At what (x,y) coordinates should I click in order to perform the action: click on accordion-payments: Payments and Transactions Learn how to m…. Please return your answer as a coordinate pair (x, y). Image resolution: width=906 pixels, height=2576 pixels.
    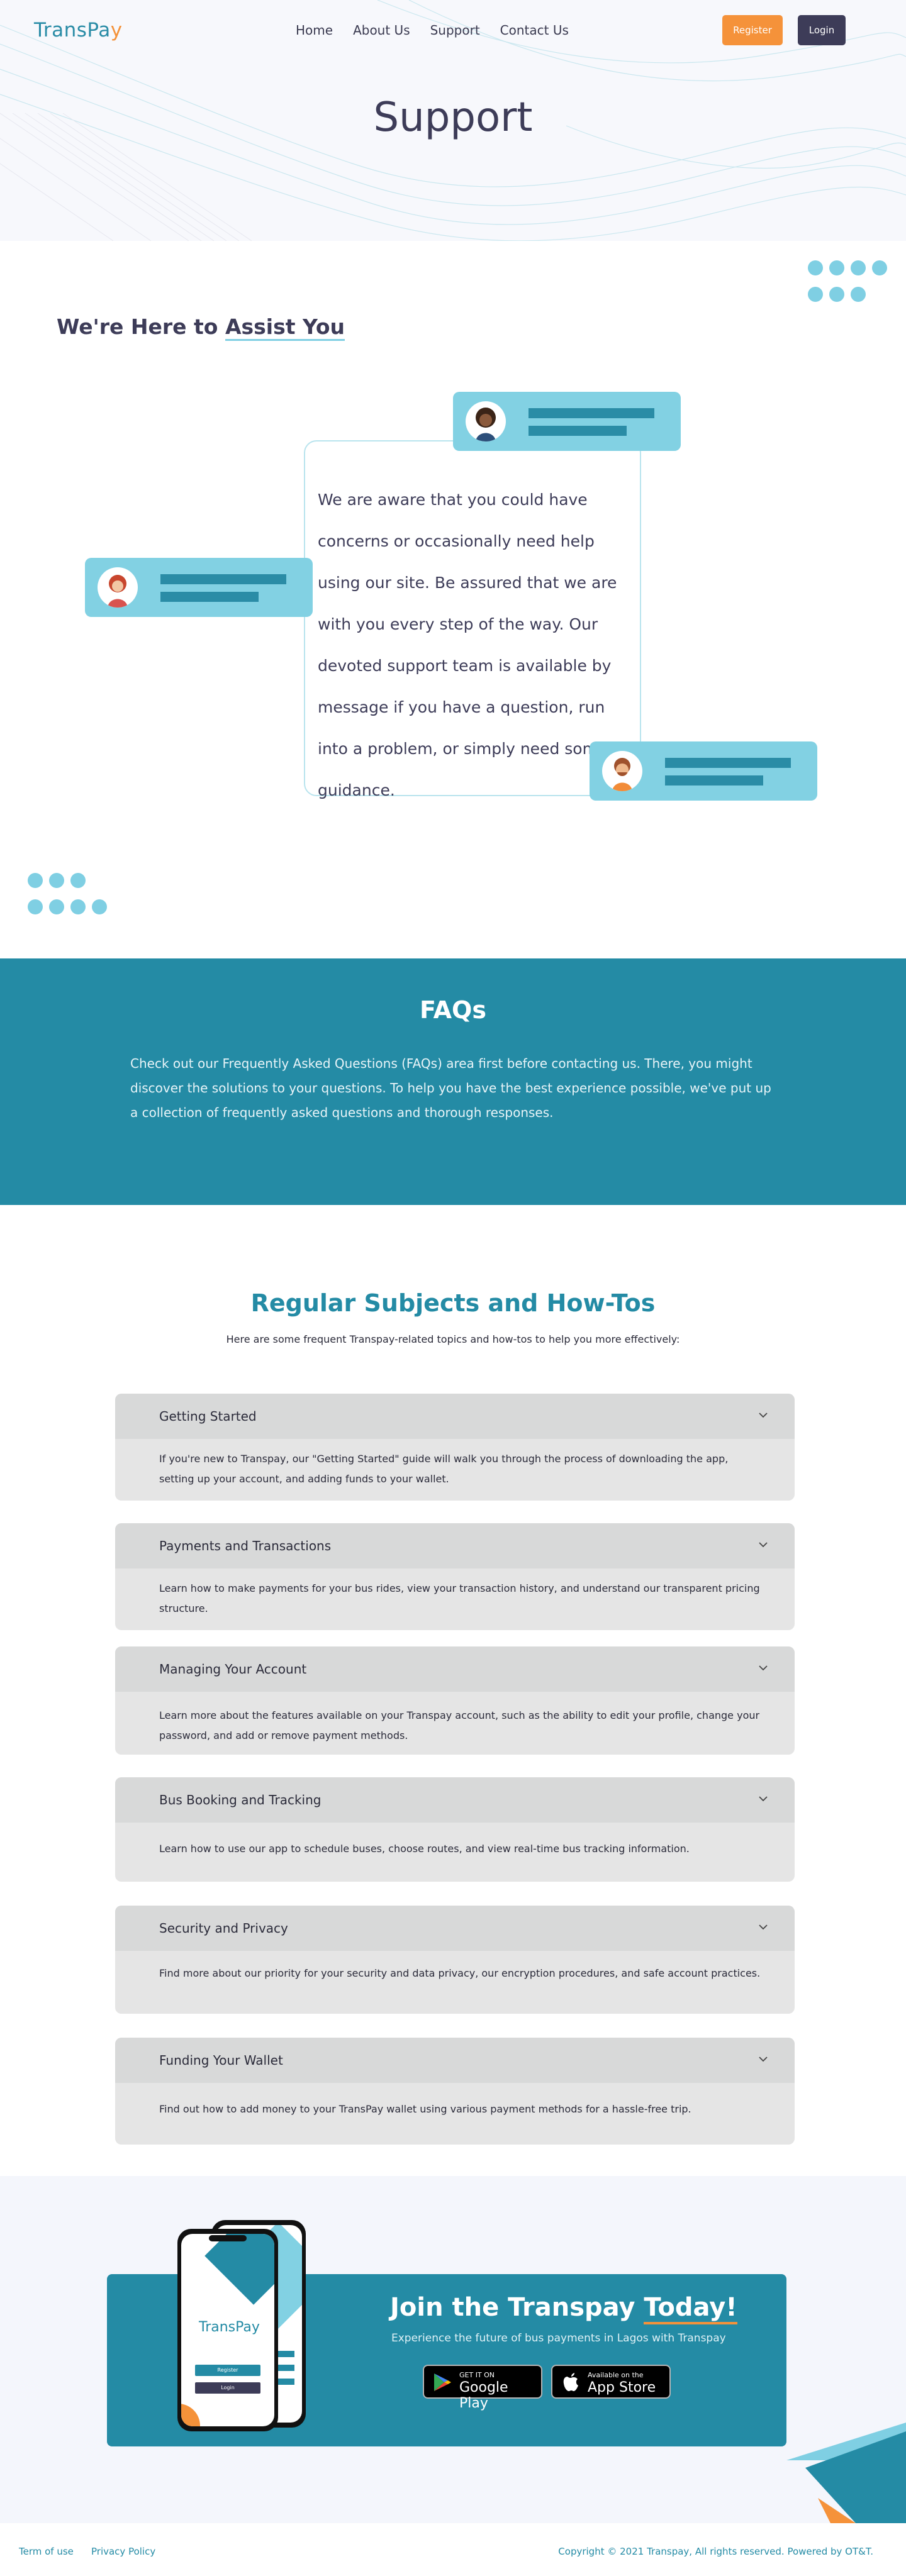
    Looking at the image, I should click on (455, 1576).